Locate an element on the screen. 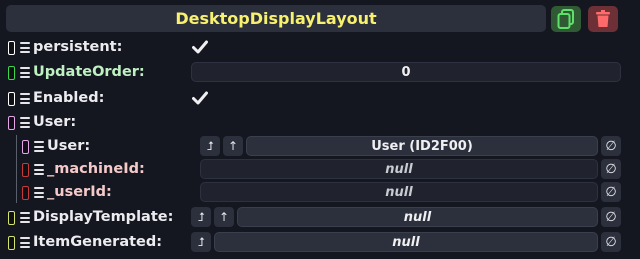  row-user-id: _userId: null ∅ is located at coordinates (320, 192).